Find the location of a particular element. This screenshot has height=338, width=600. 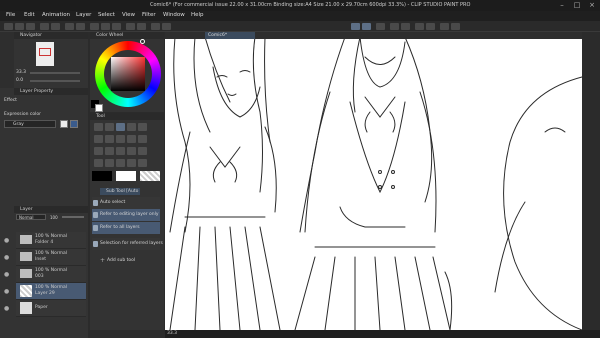

new-icon is located at coordinates (8, 26).